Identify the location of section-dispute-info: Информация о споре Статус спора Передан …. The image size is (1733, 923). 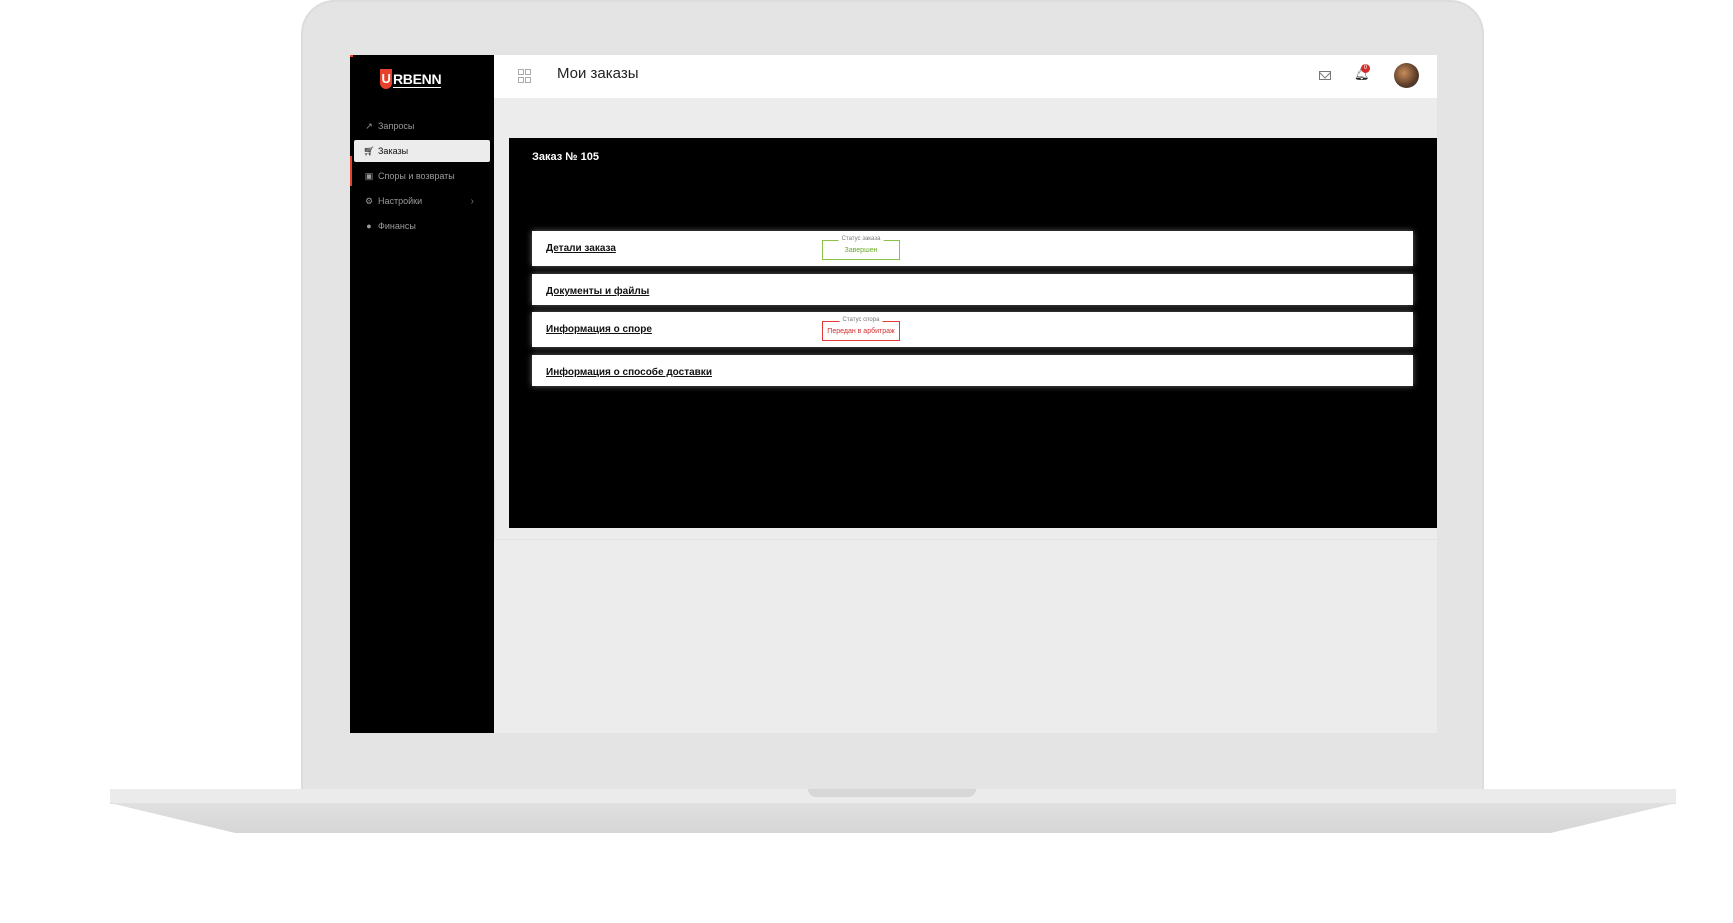
(972, 329).